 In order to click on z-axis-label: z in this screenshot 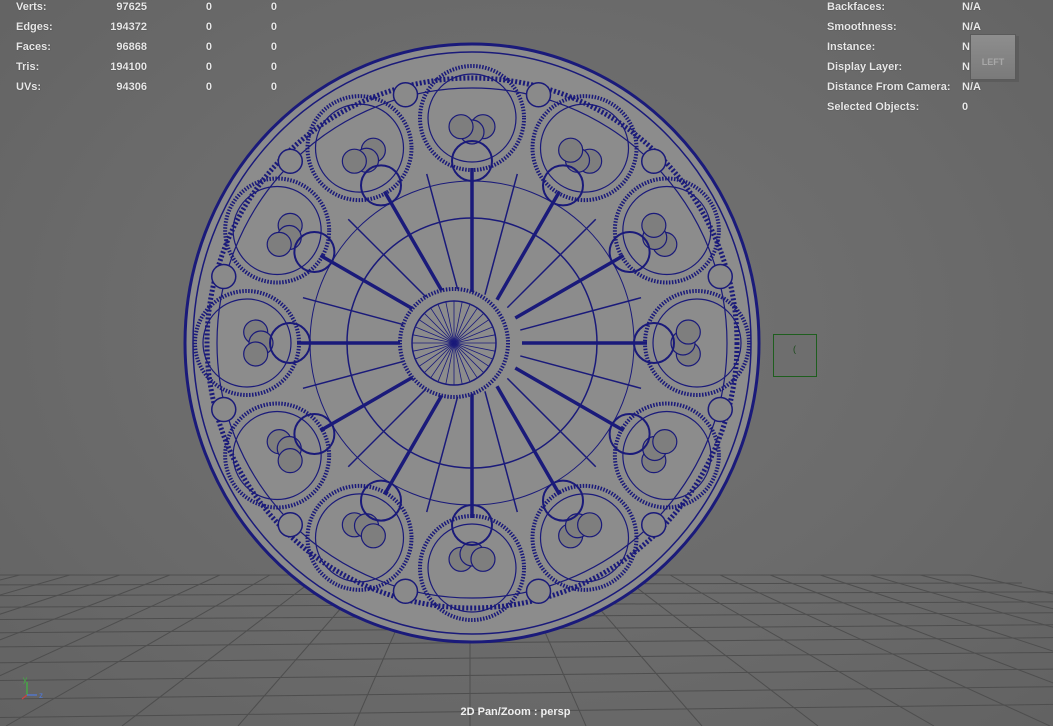, I will do `click(41, 695)`.